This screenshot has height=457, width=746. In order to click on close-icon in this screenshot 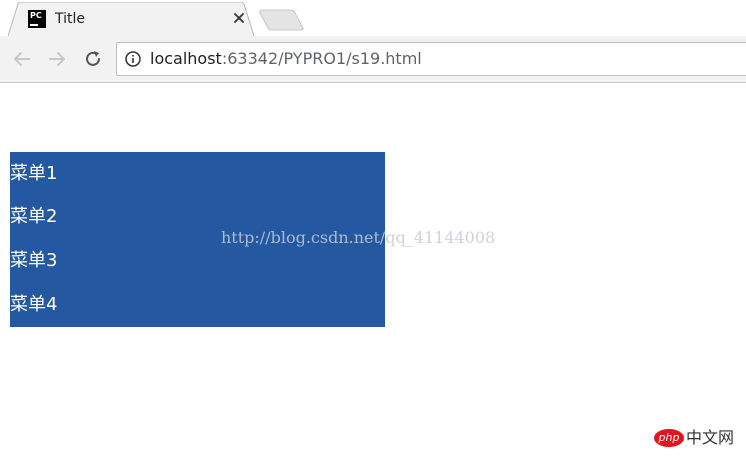, I will do `click(239, 18)`.